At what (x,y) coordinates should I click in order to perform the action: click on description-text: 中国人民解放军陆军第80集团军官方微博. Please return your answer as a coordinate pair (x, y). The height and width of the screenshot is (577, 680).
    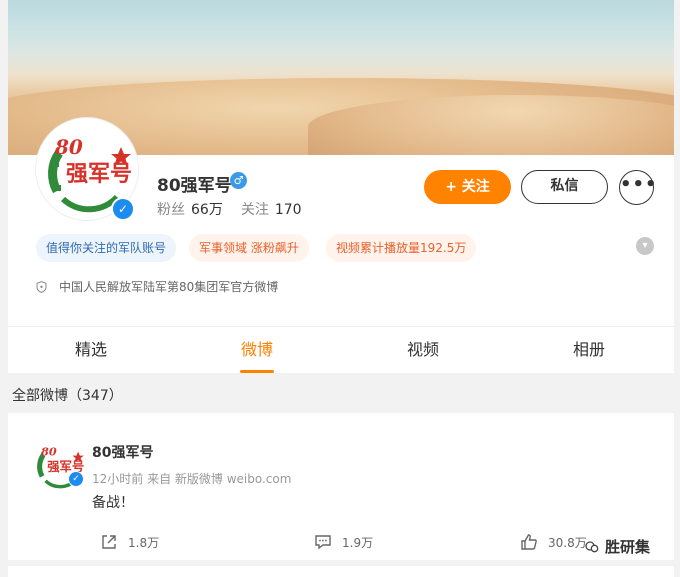
    Looking at the image, I should click on (169, 287).